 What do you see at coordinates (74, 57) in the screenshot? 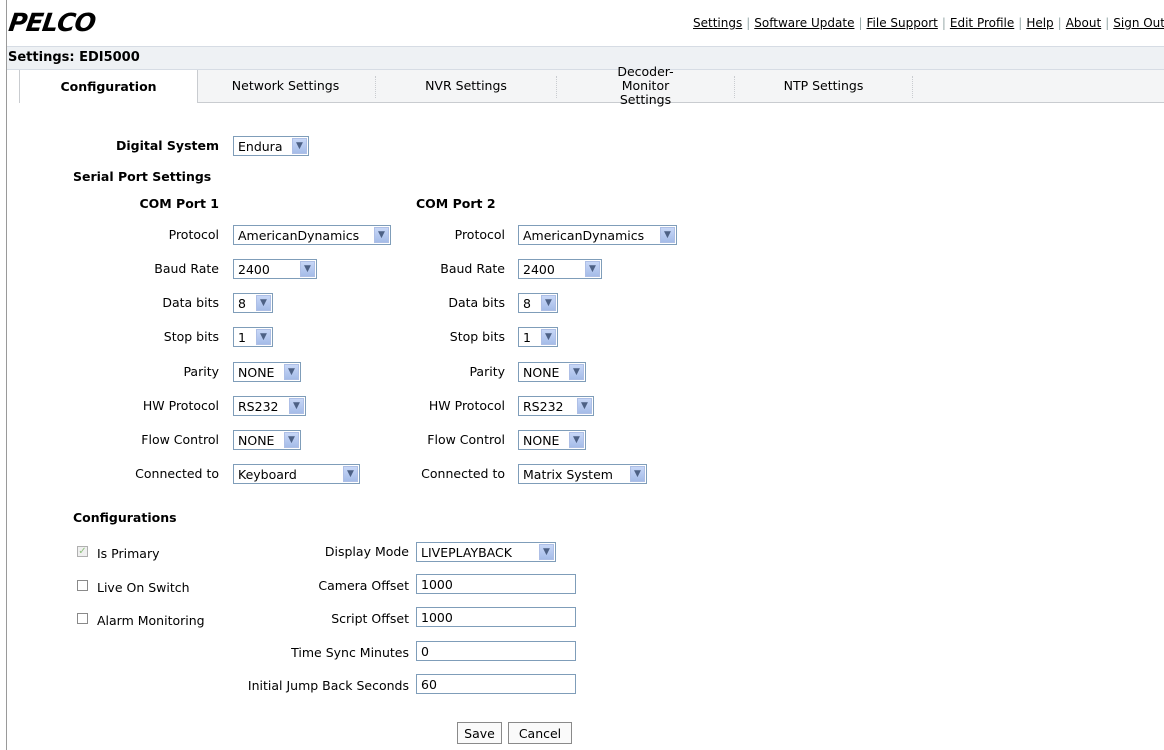
I see `page-title: Settings: EDI5000` at bounding box center [74, 57].